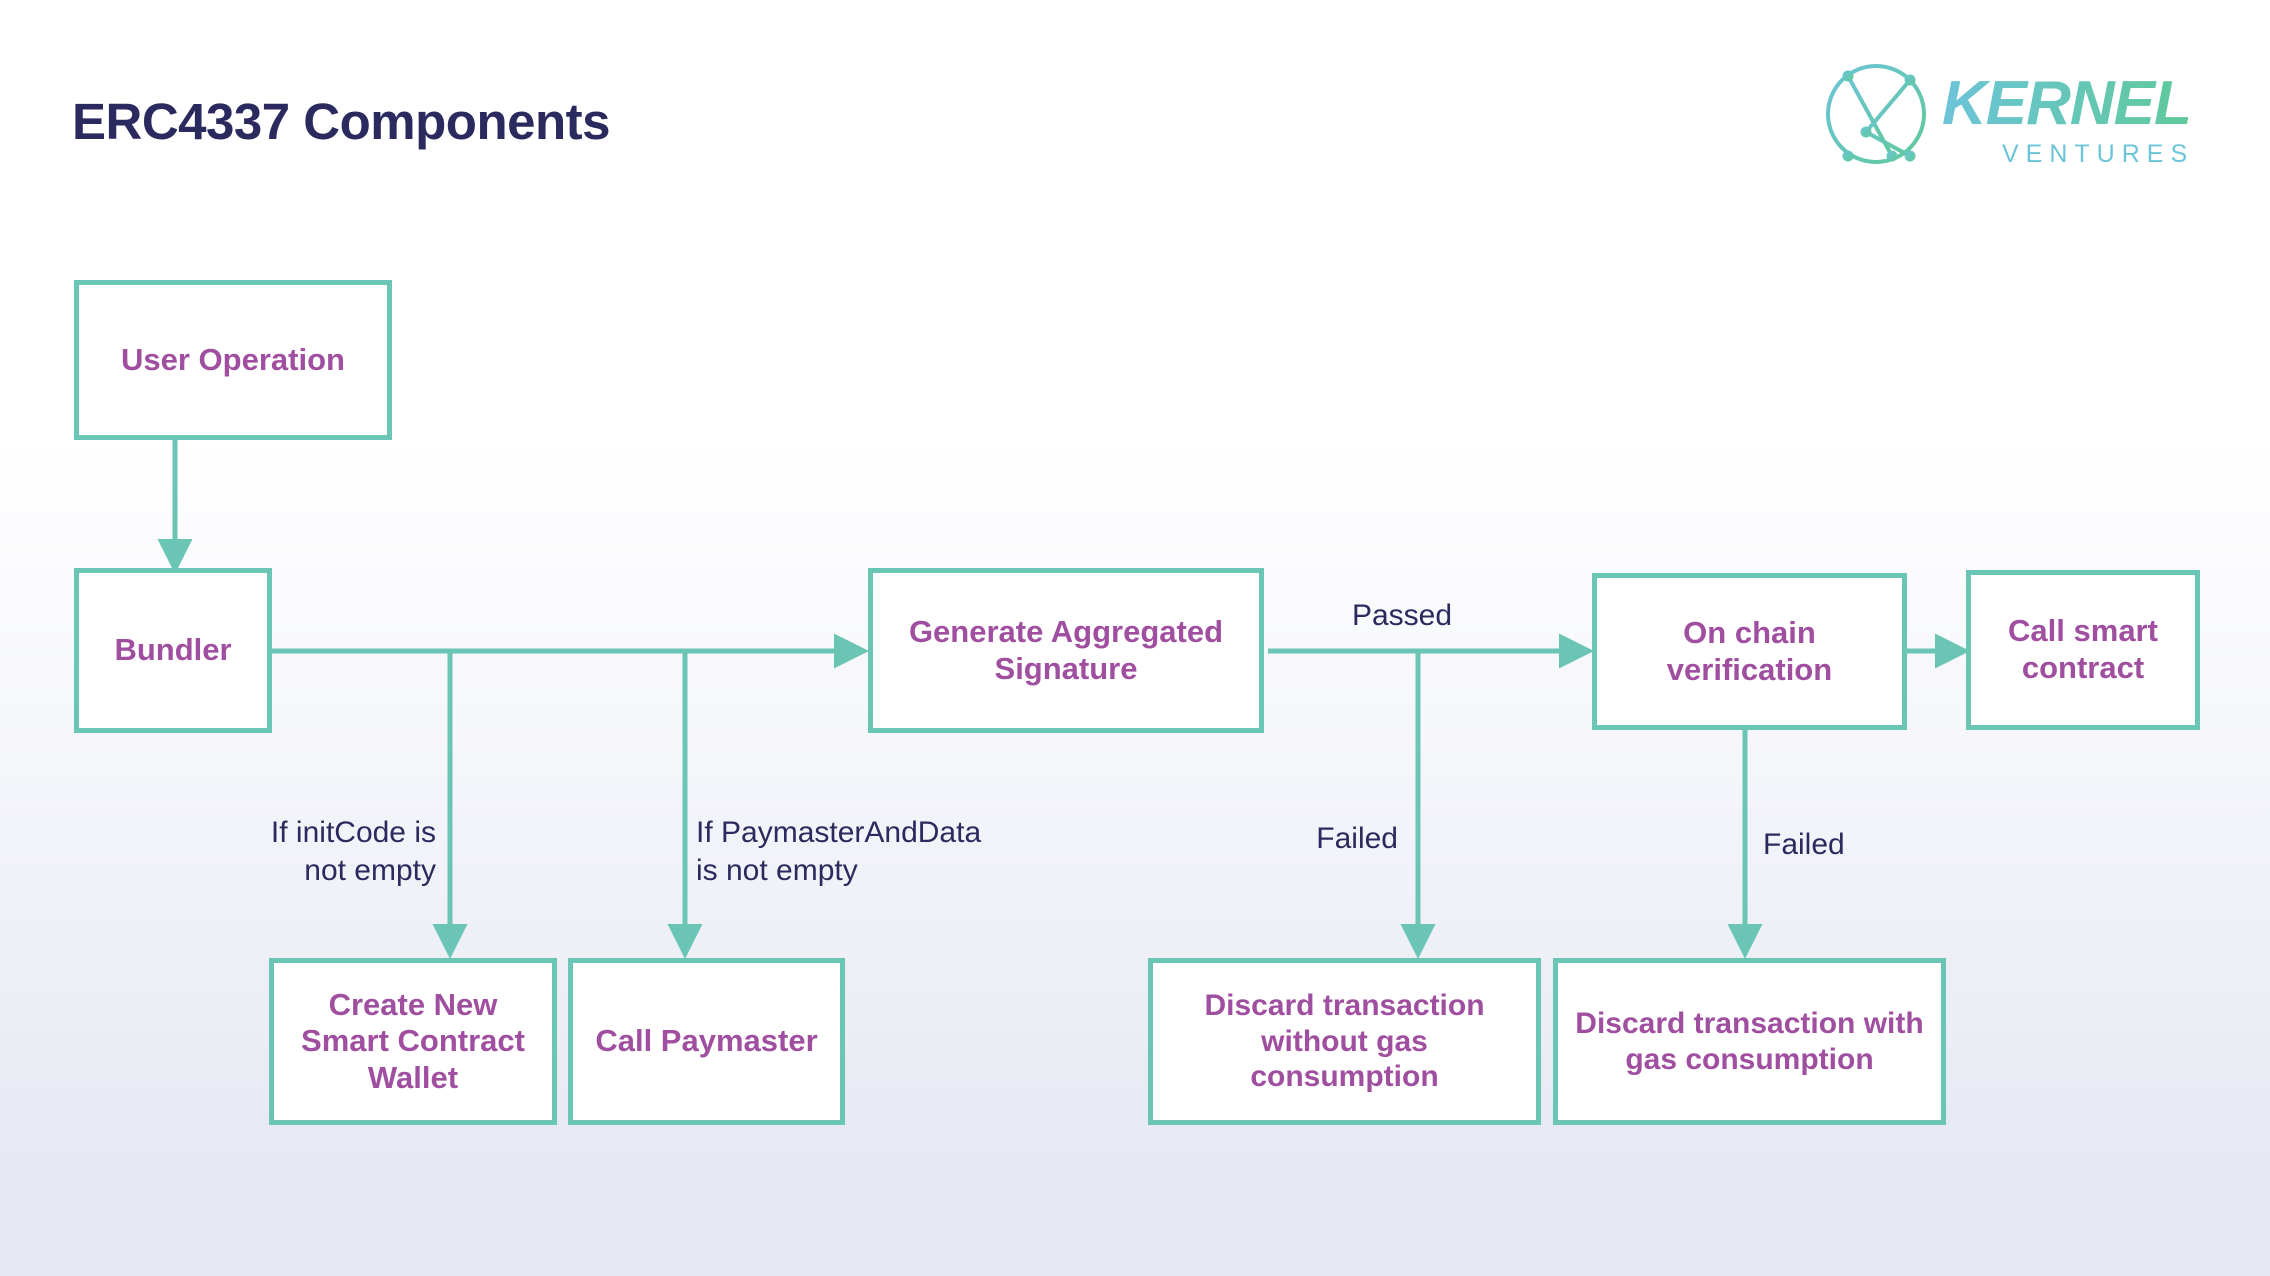 This screenshot has width=2270, height=1276. I want to click on logo-subtitle: VENTURES, so click(2098, 154).